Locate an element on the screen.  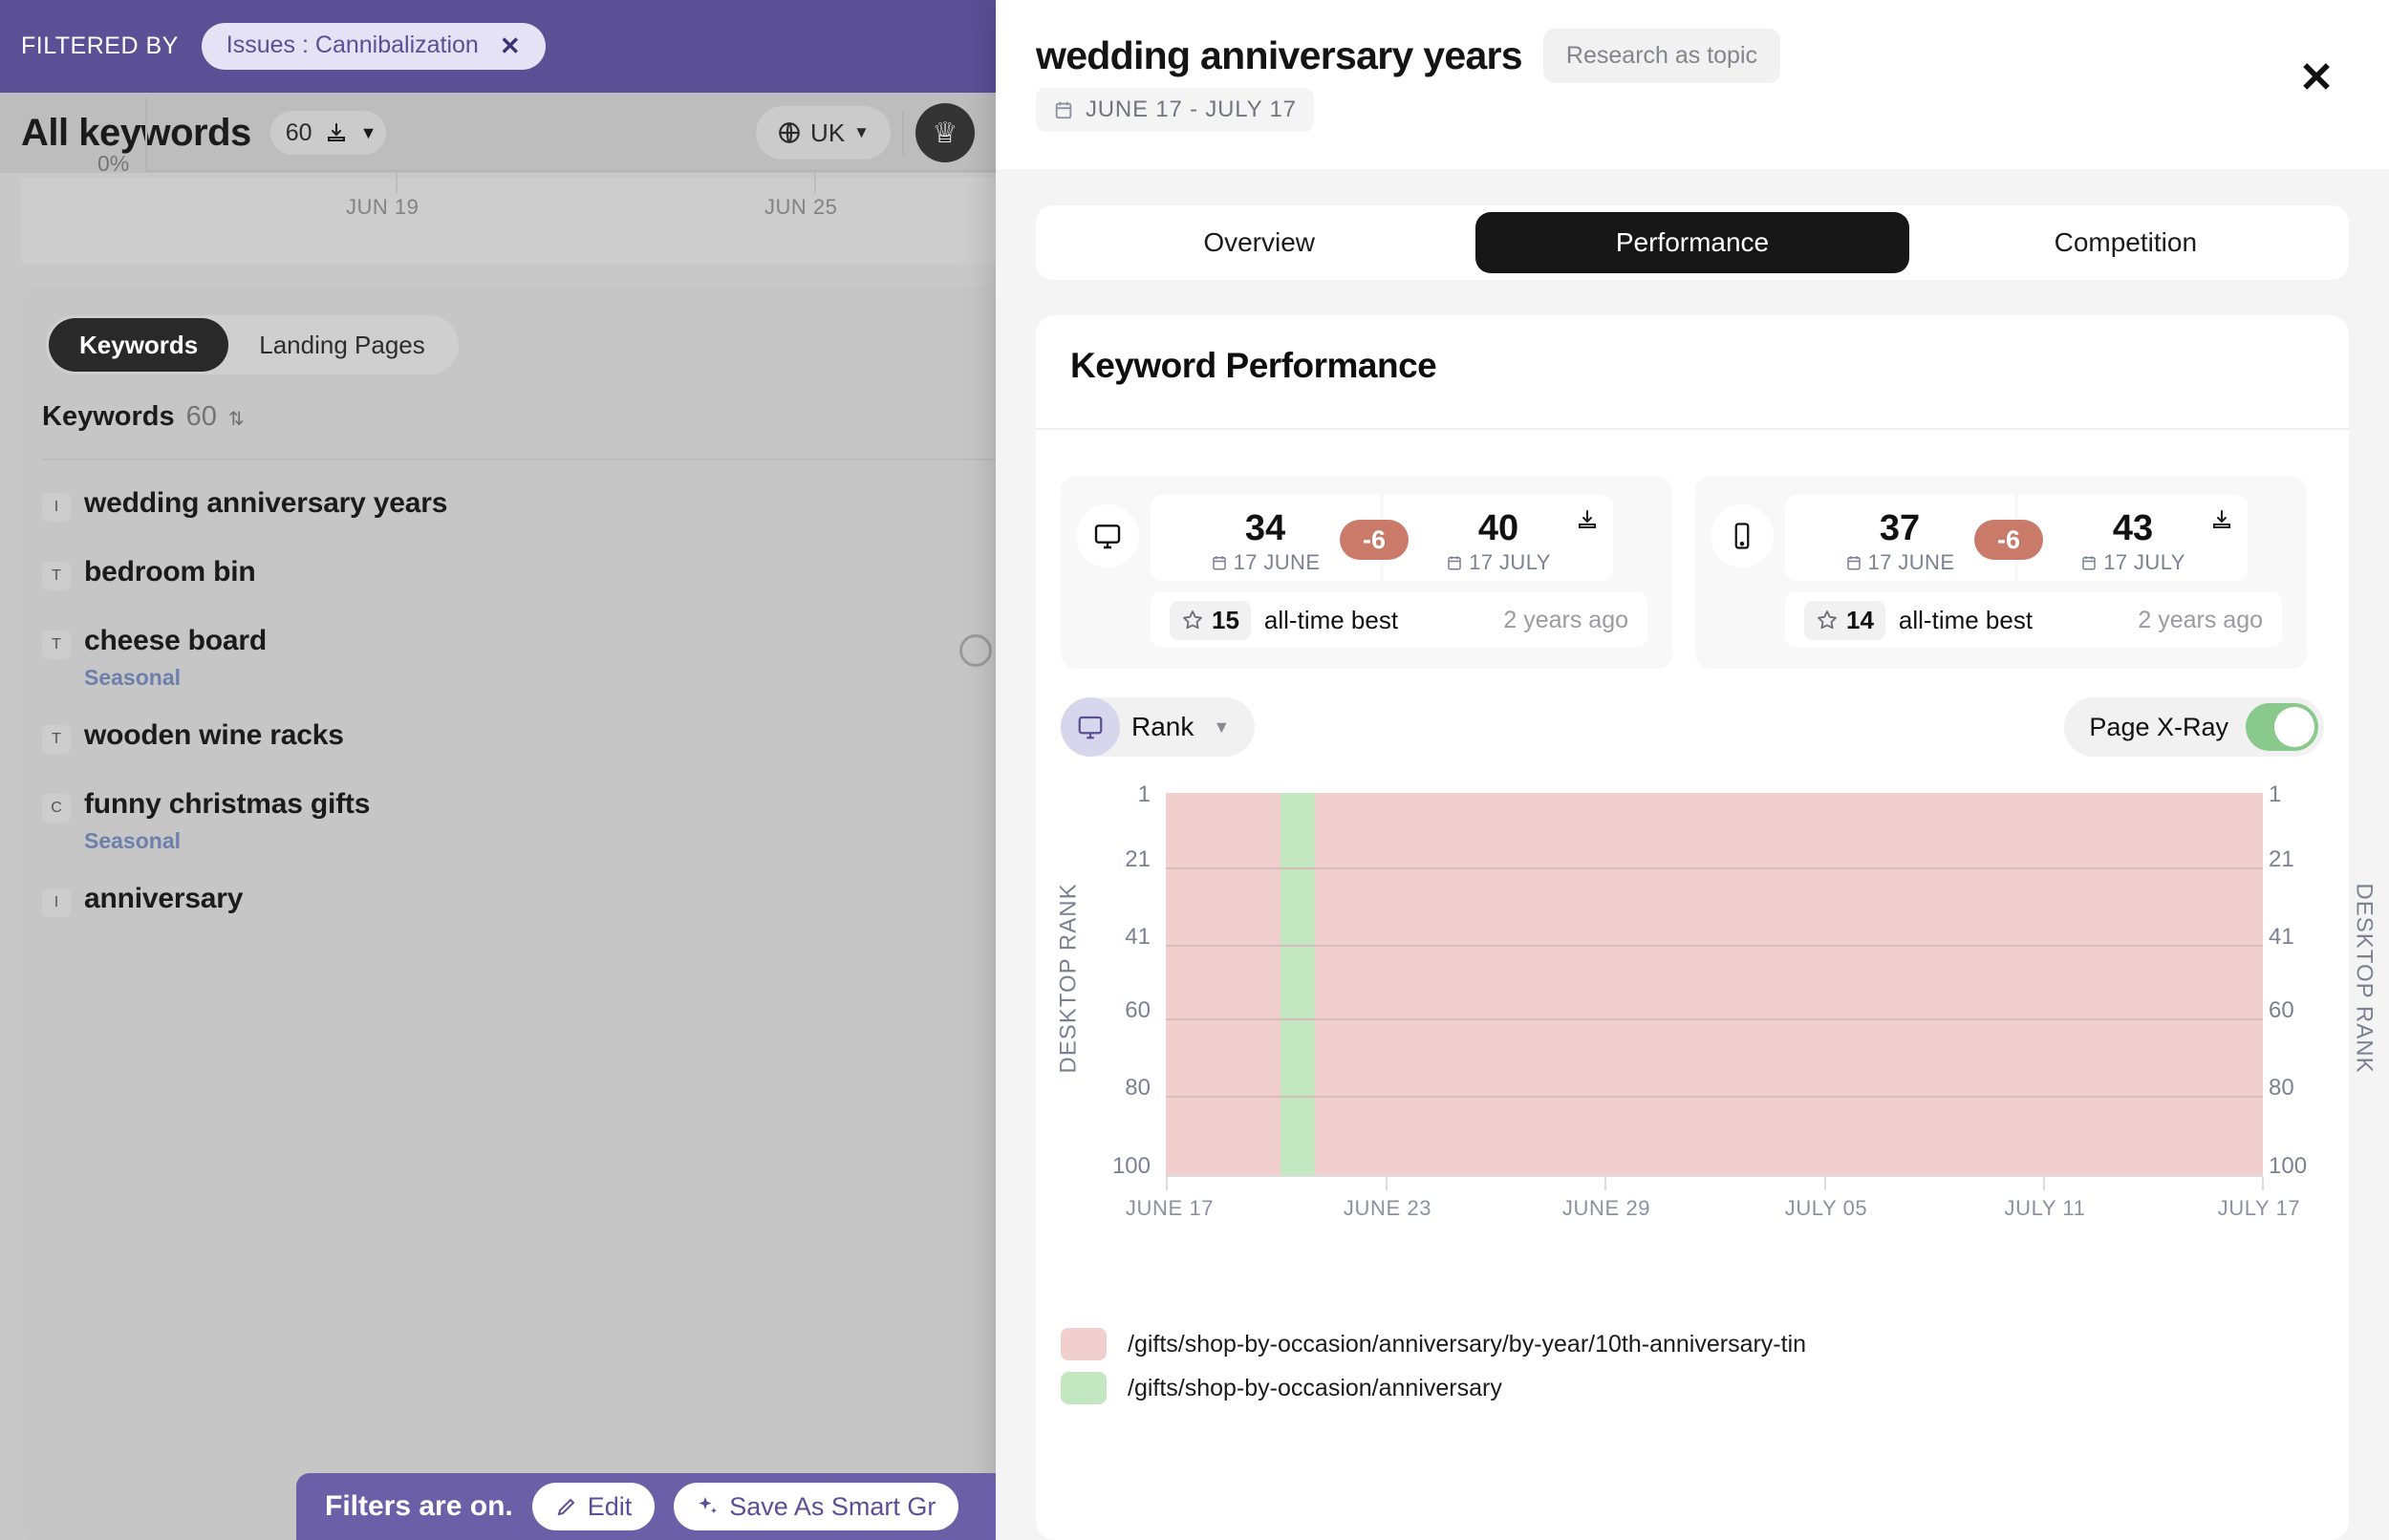
list-item: C funny christmas gifts Seasonal is located at coordinates (519, 835).